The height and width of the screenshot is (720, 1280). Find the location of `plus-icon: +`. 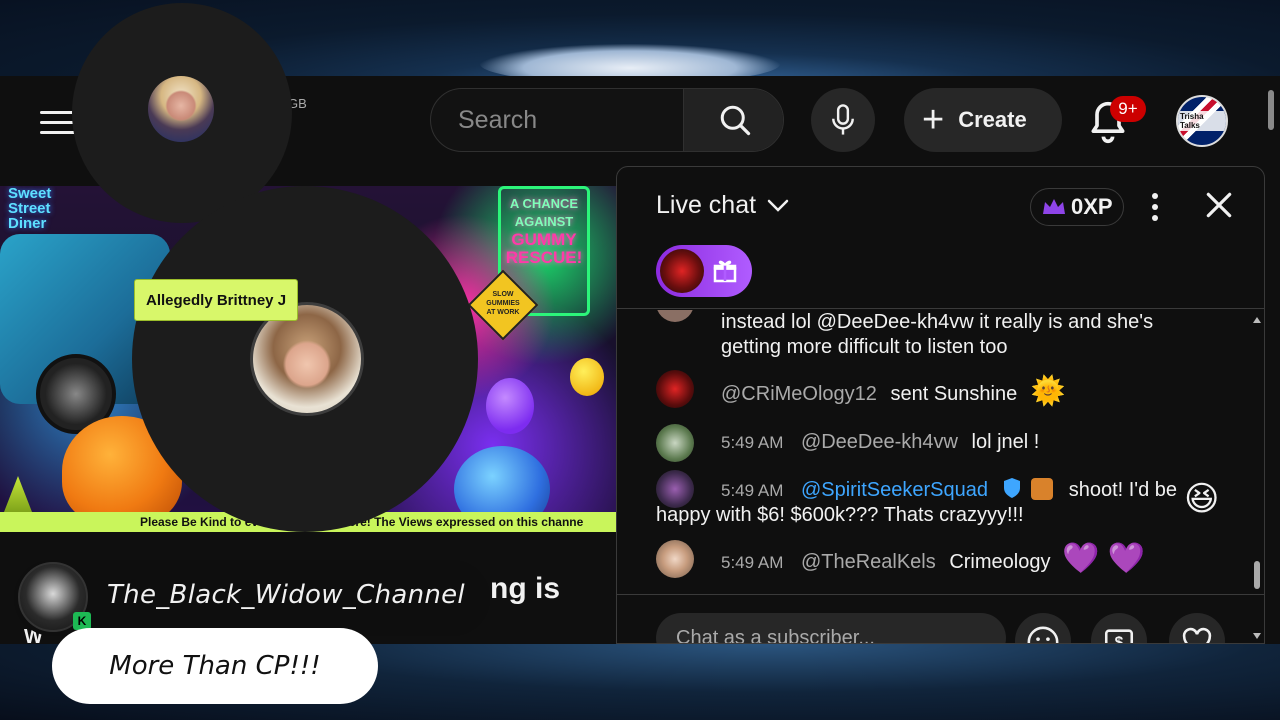

plus-icon: + is located at coordinates (933, 120).